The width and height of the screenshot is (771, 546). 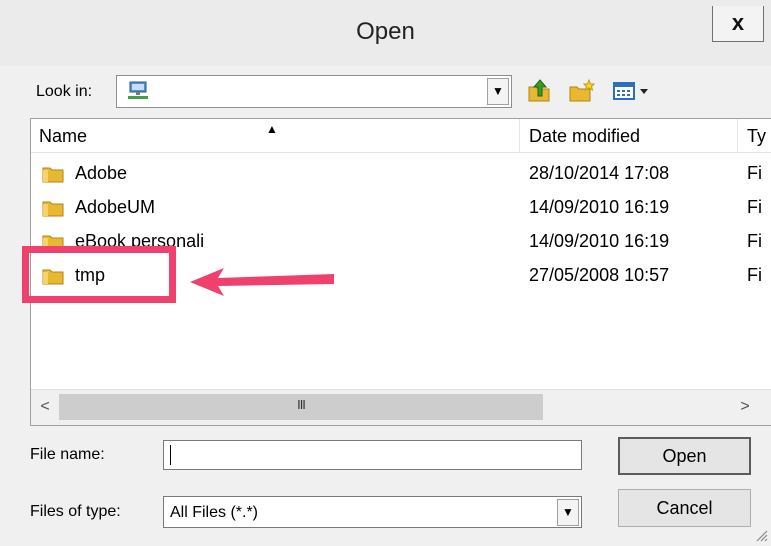 I want to click on column-name: Name, so click(x=63, y=136).